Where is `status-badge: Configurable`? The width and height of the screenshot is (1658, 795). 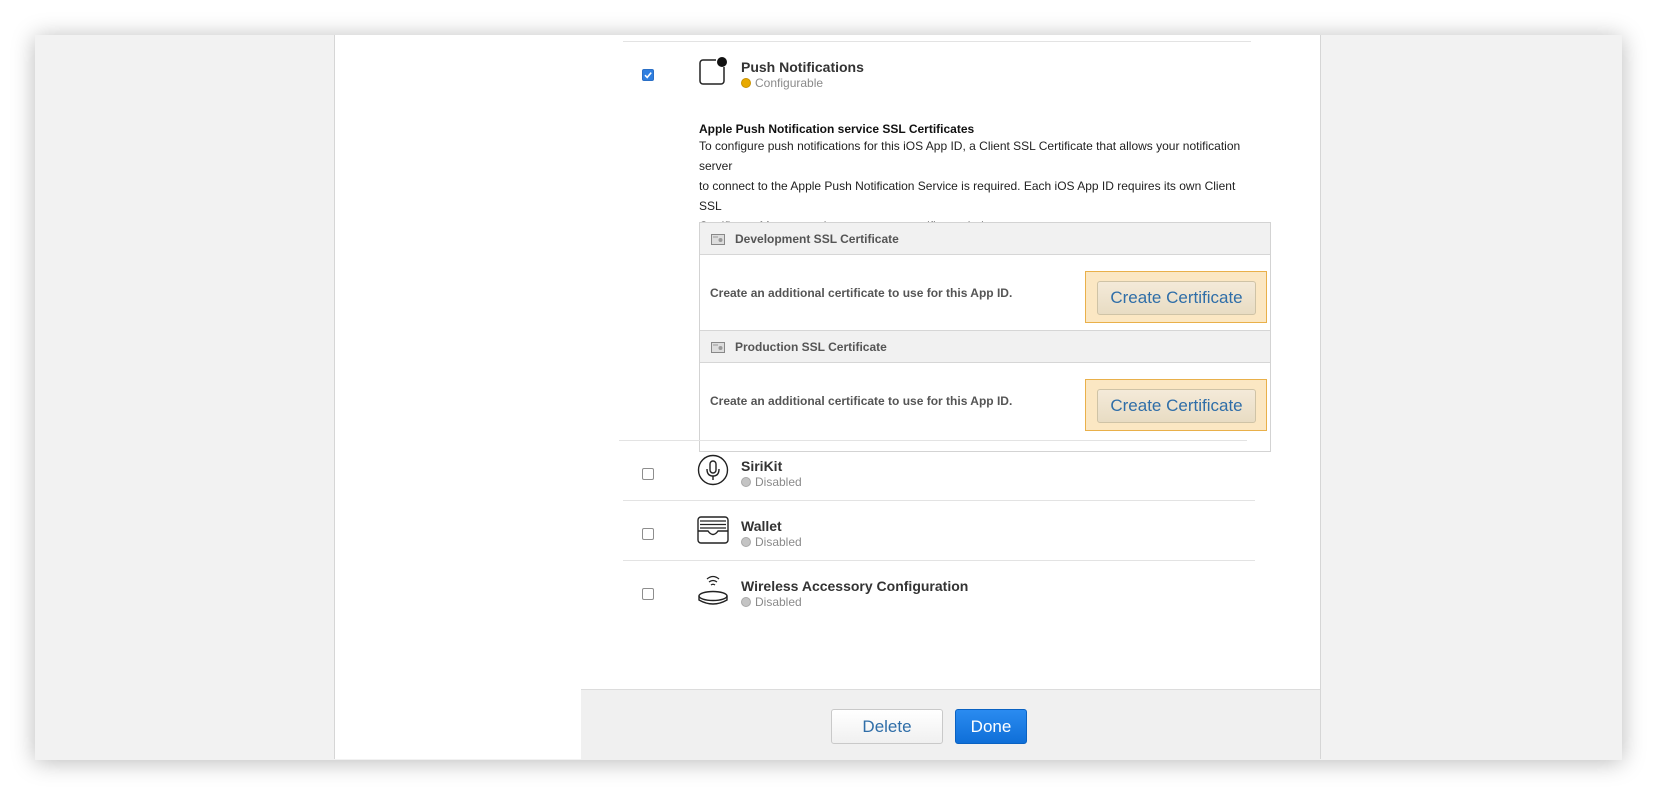
status-badge: Configurable is located at coordinates (782, 83).